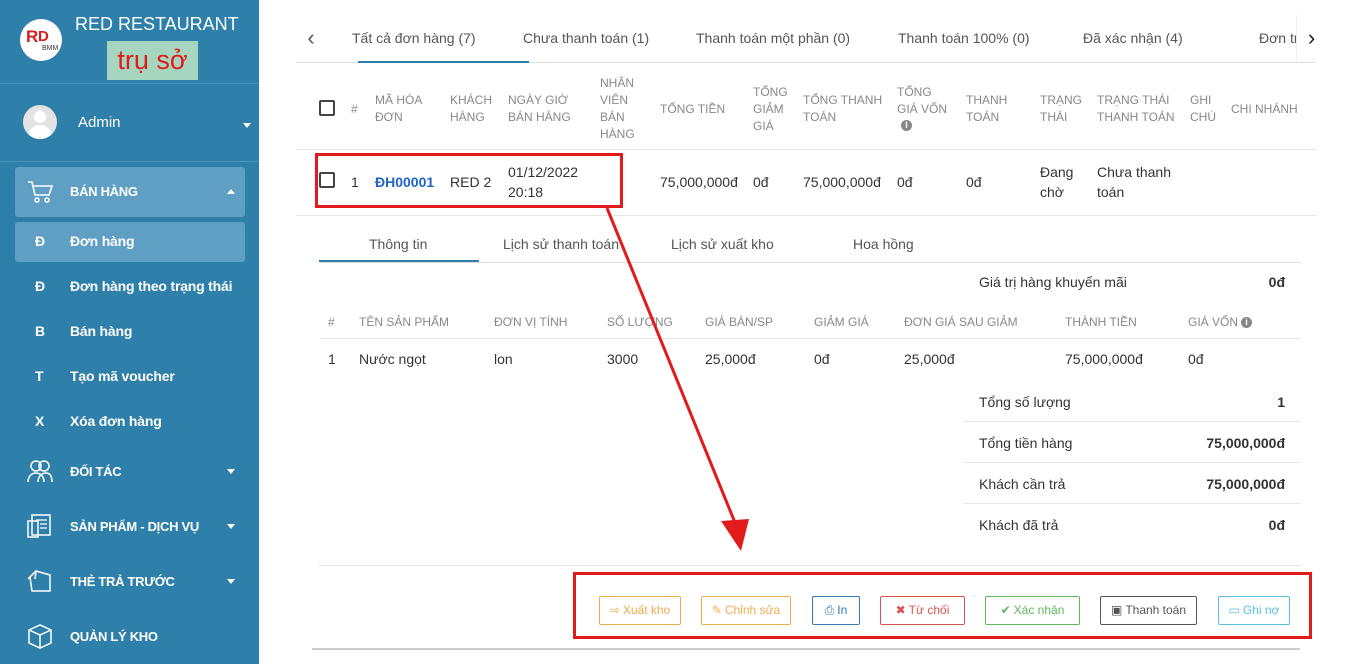 The width and height of the screenshot is (1348, 664). What do you see at coordinates (1132, 401) in the screenshot?
I see `summary-total-qty: Tổng số lượng 1` at bounding box center [1132, 401].